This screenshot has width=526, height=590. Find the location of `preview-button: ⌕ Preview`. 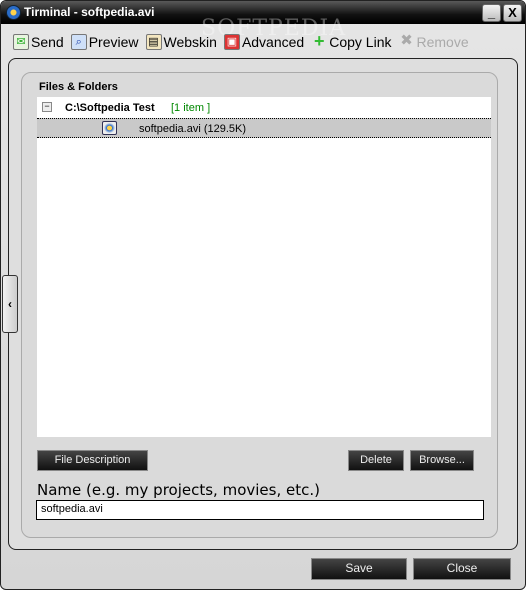

preview-button: ⌕ Preview is located at coordinates (104, 42).